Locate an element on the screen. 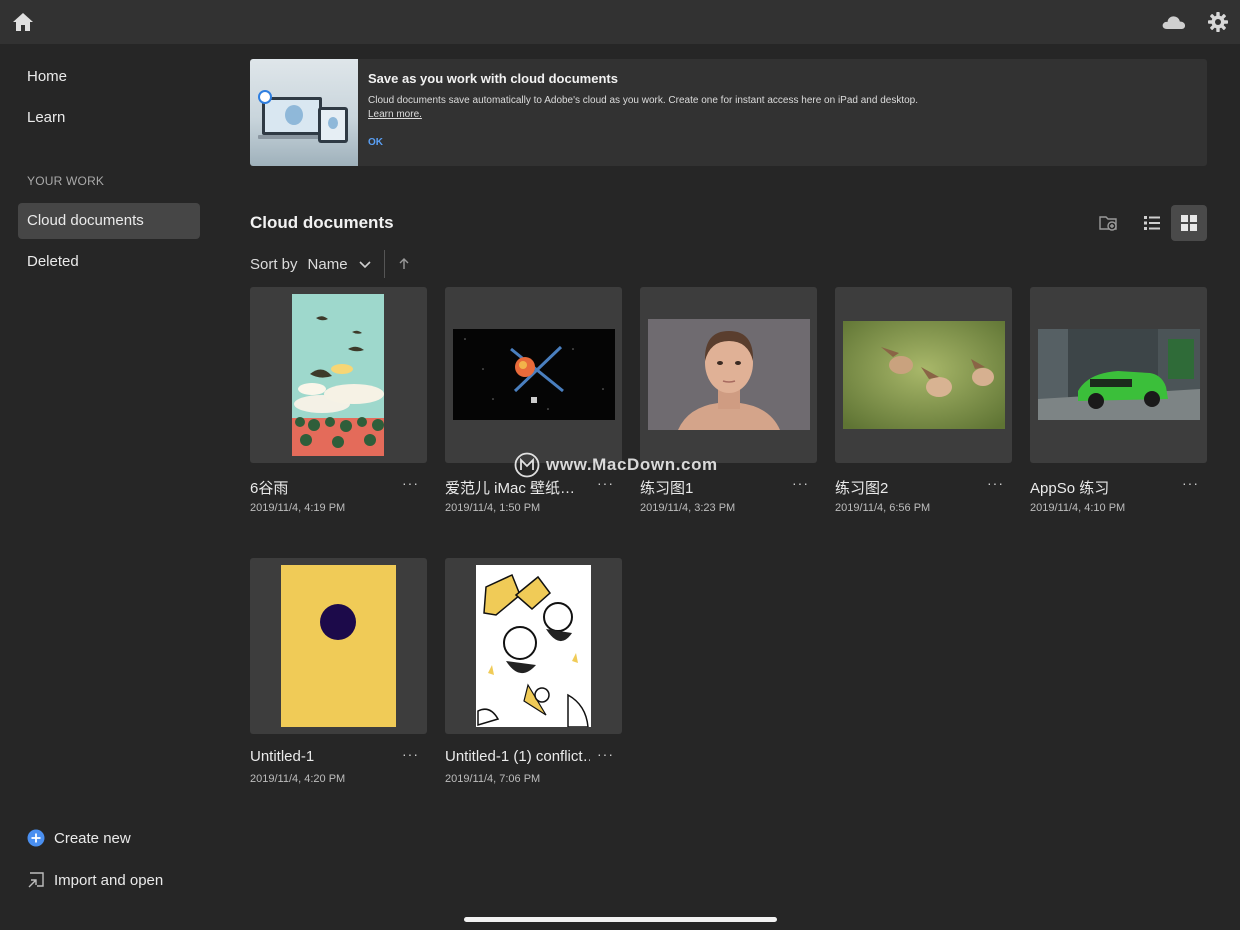 The width and height of the screenshot is (1240, 930). document-name: 练习图2 is located at coordinates (907, 487).